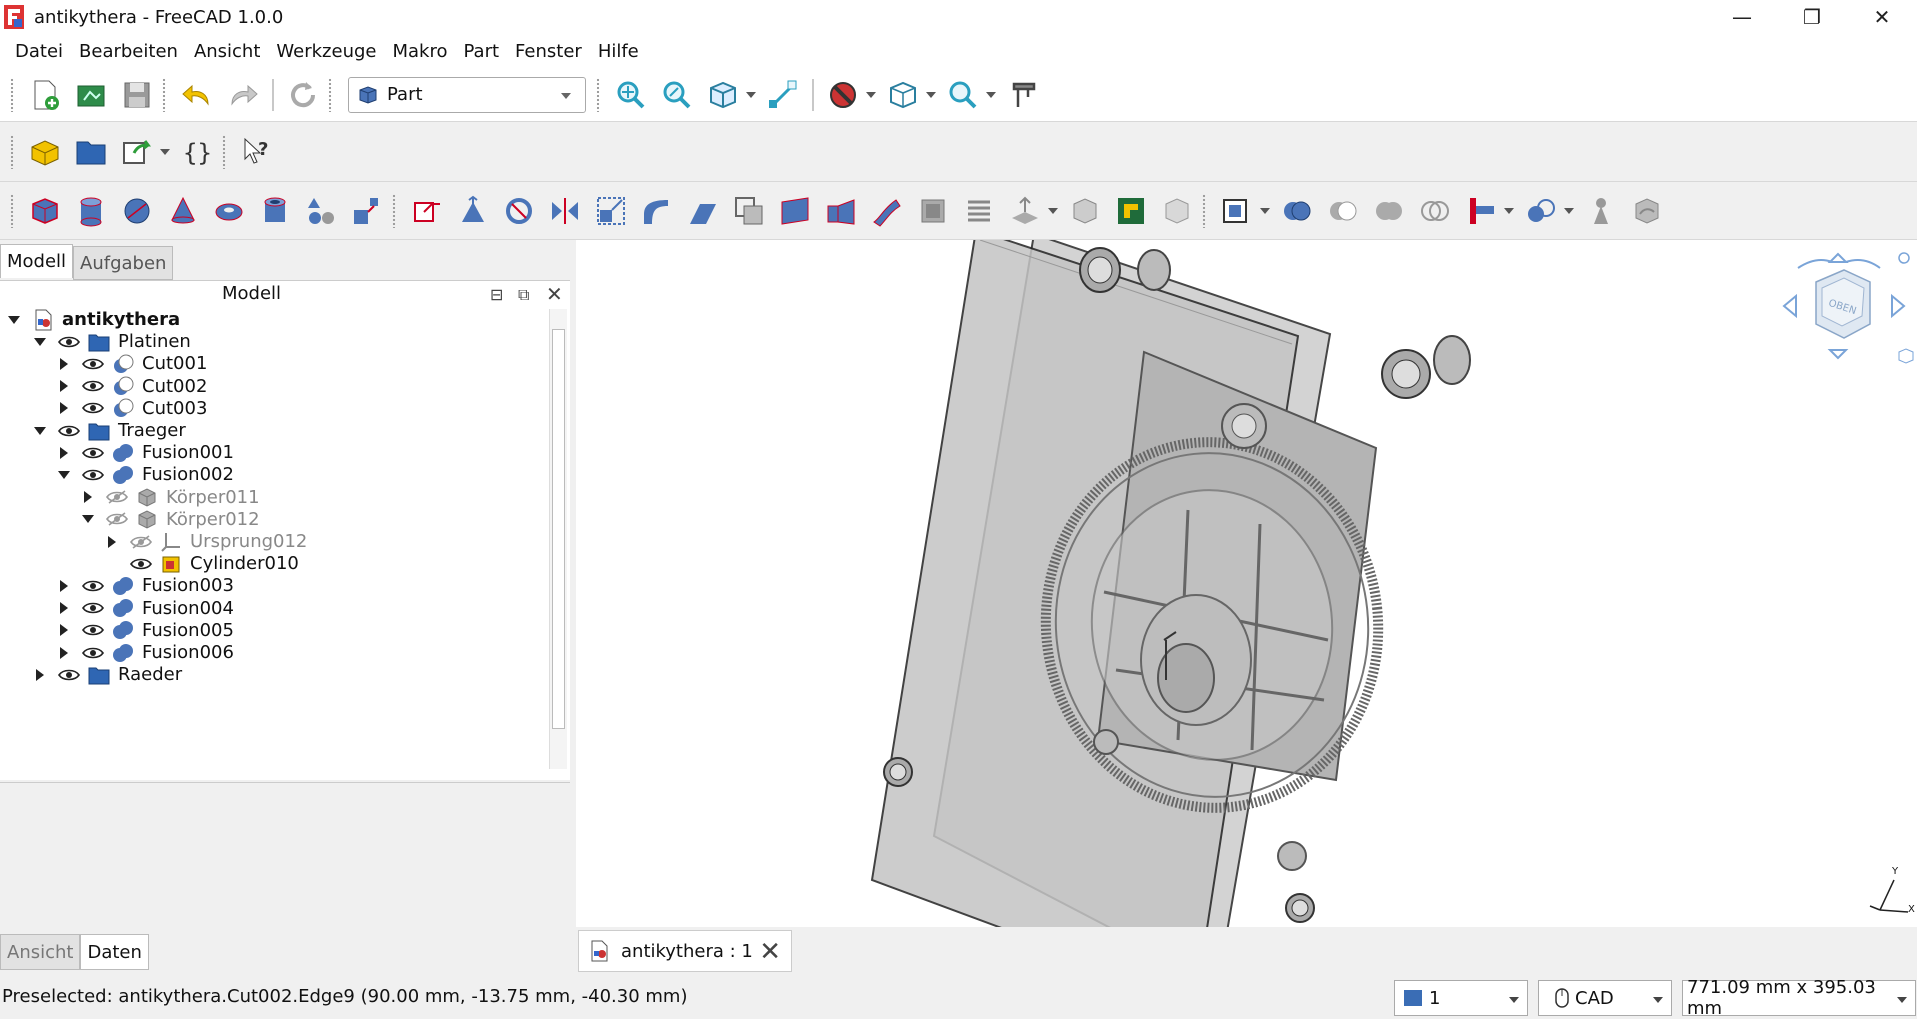 The height and width of the screenshot is (1019, 1917). I want to click on chamfer-button, so click(703, 211).